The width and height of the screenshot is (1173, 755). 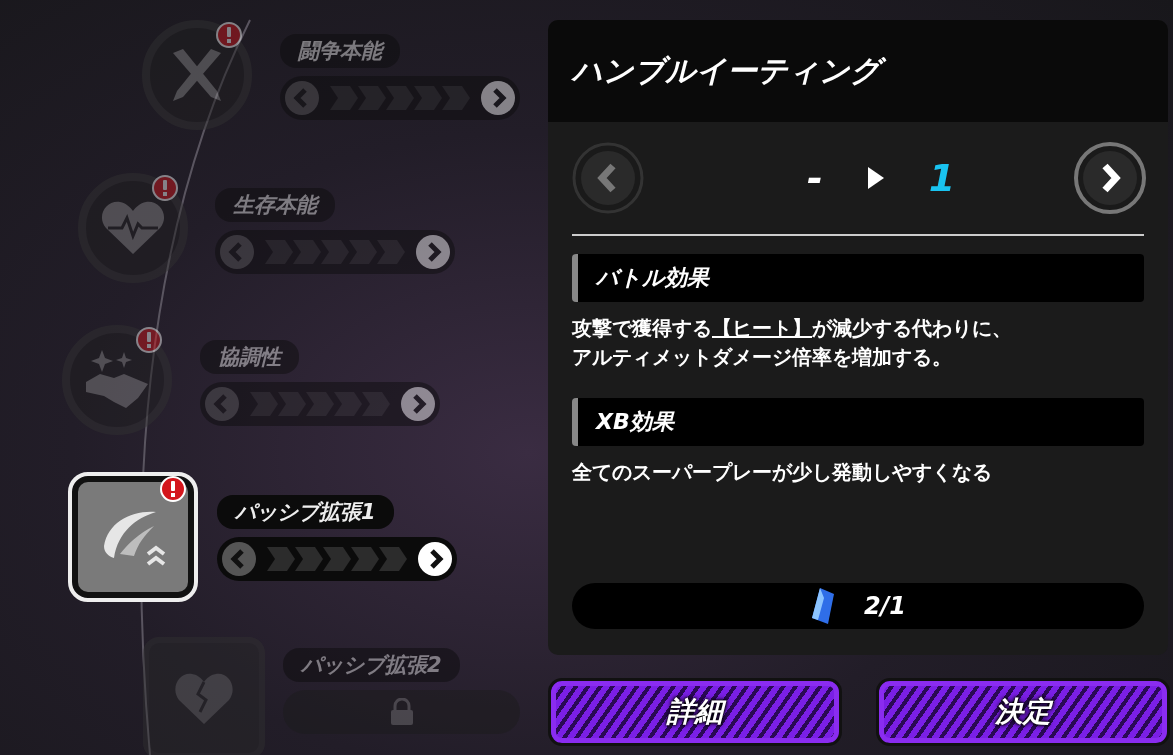 I want to click on next-button, so click(x=1110, y=178).